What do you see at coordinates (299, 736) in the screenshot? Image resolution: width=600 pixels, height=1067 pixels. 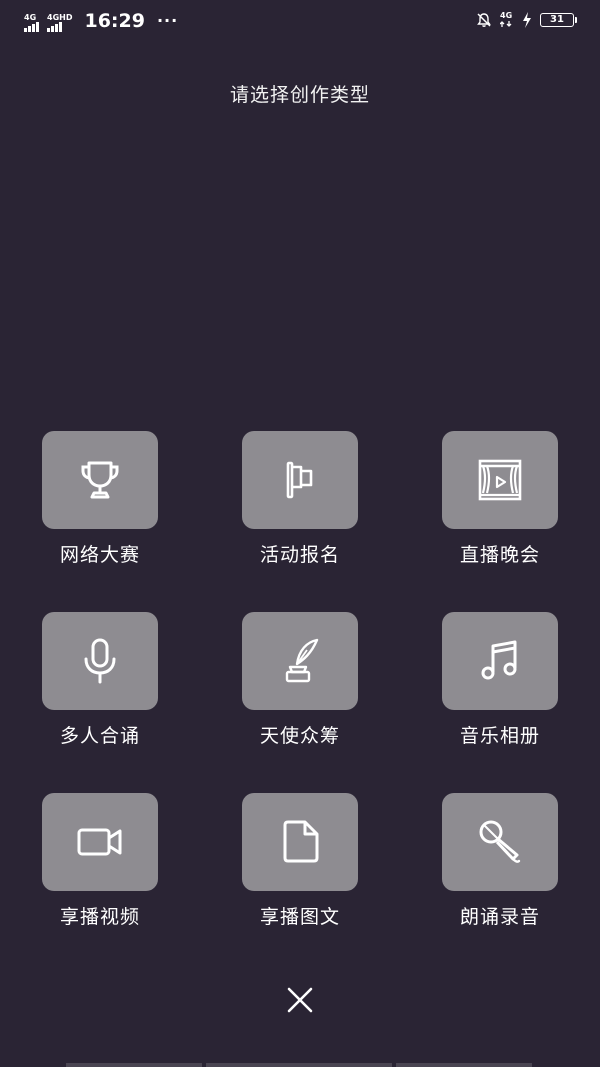 I see `option-label: 天使众筹` at bounding box center [299, 736].